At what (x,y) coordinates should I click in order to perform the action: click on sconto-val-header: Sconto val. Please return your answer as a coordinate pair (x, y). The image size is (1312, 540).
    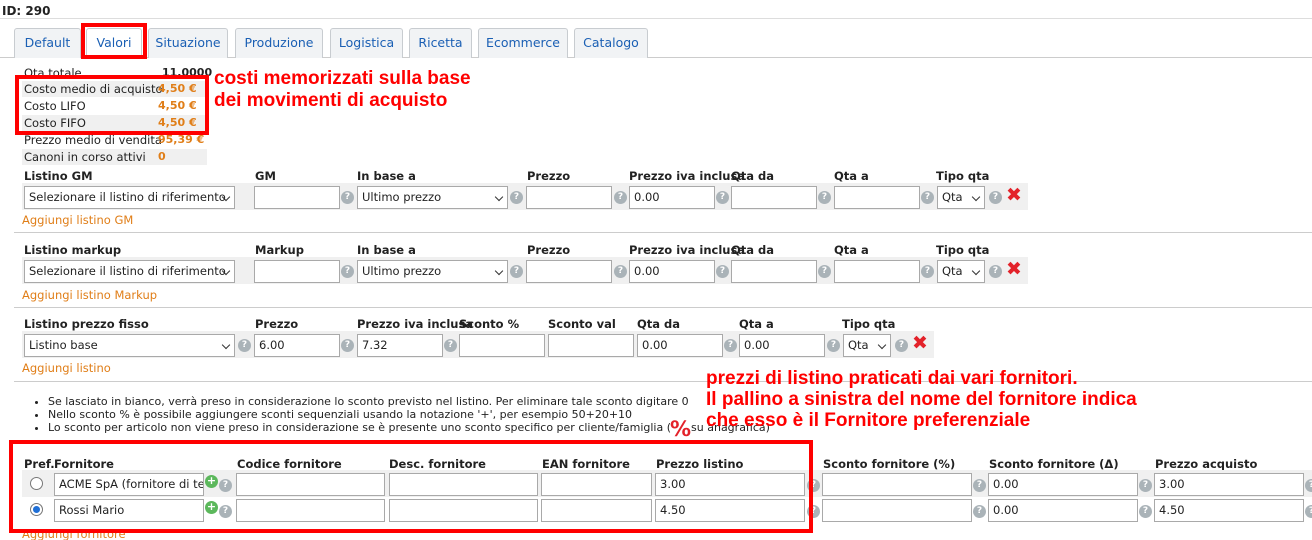
    Looking at the image, I should click on (582, 324).